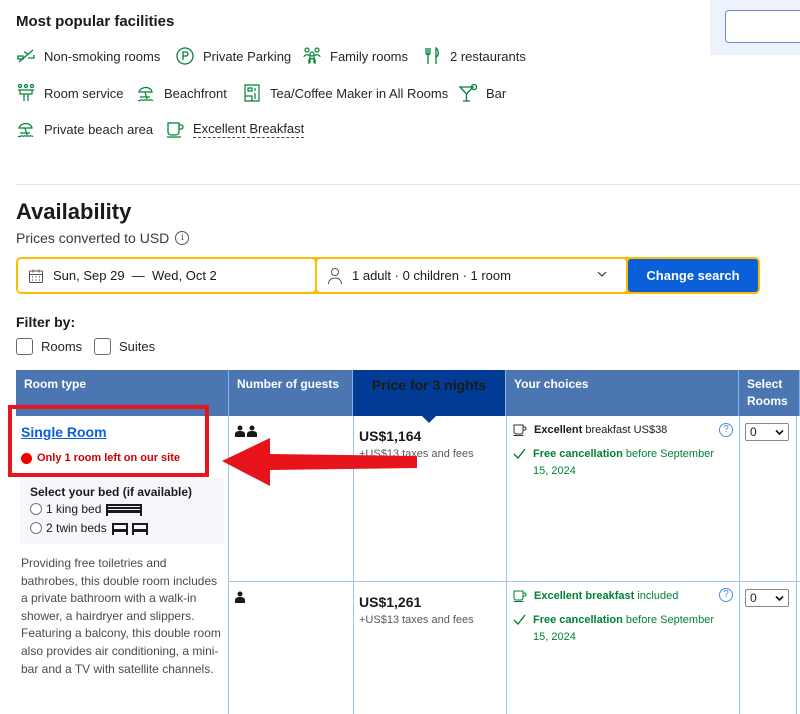 This screenshot has width=800, height=714. I want to click on row-divider, so click(514, 581).